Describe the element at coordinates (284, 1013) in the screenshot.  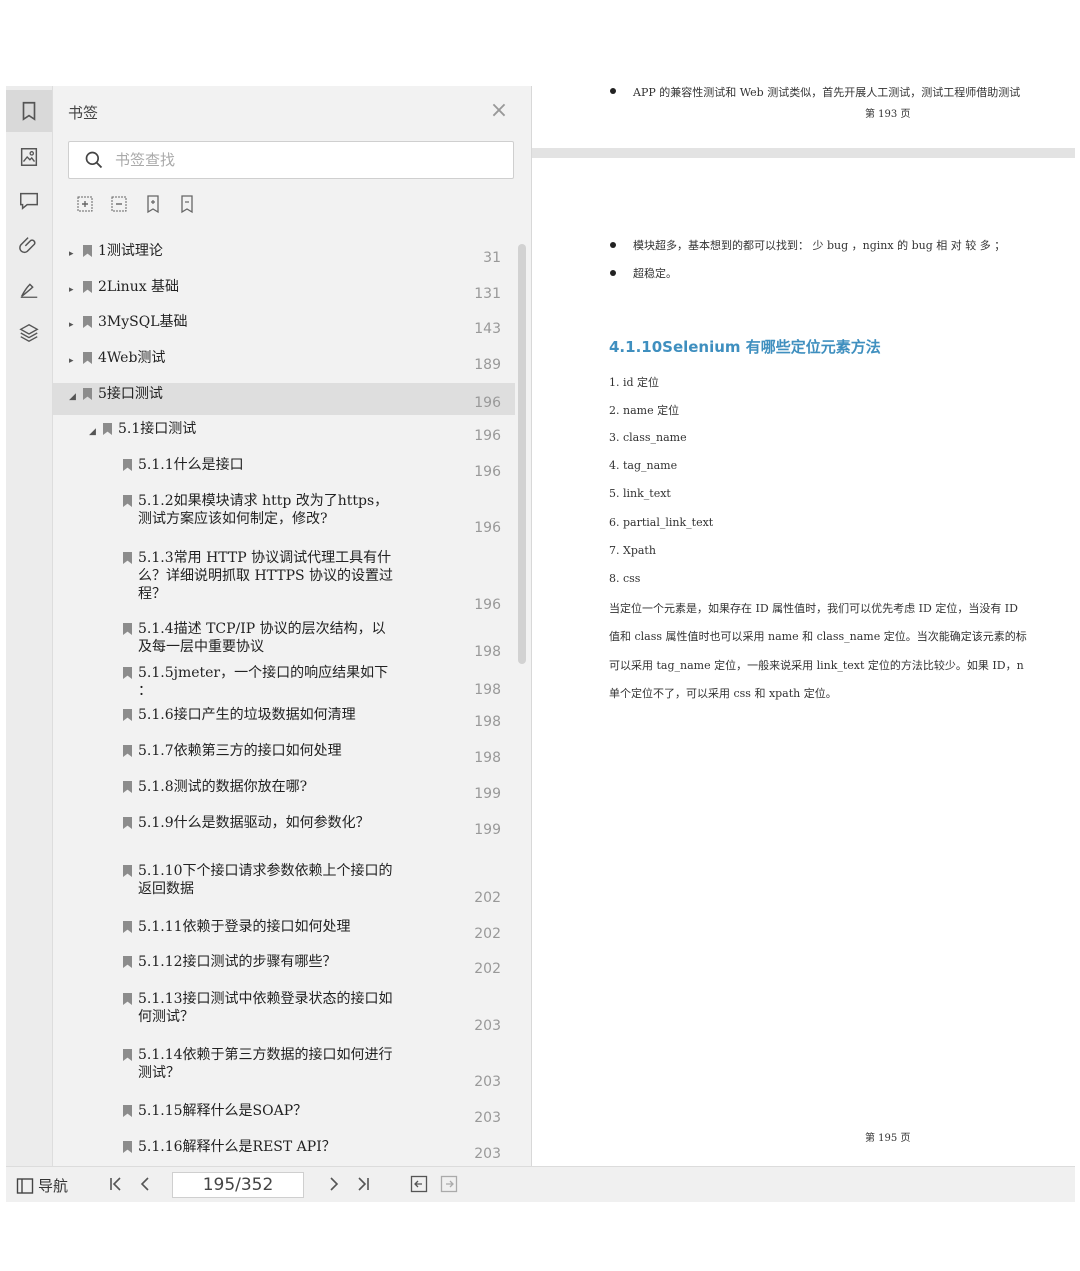
I see `bookmark-item: 5.1.13接口测试中依赖登录状态的接口如 何测试？ 203` at that location.